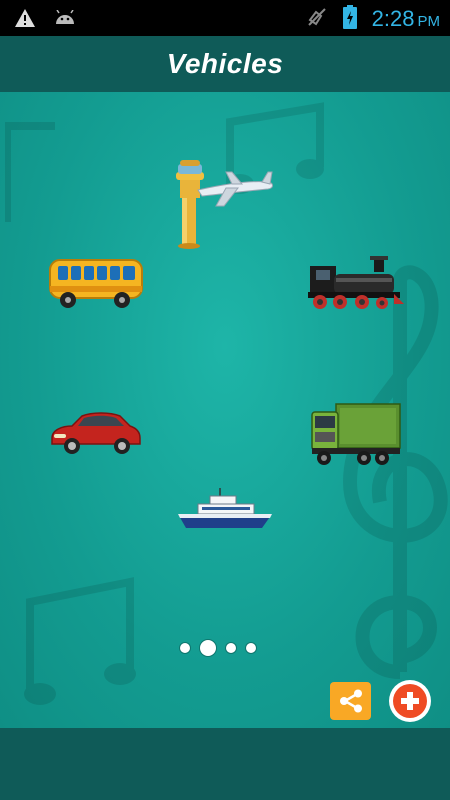 The image size is (450, 800). I want to click on vehicle-train, so click(356, 286).